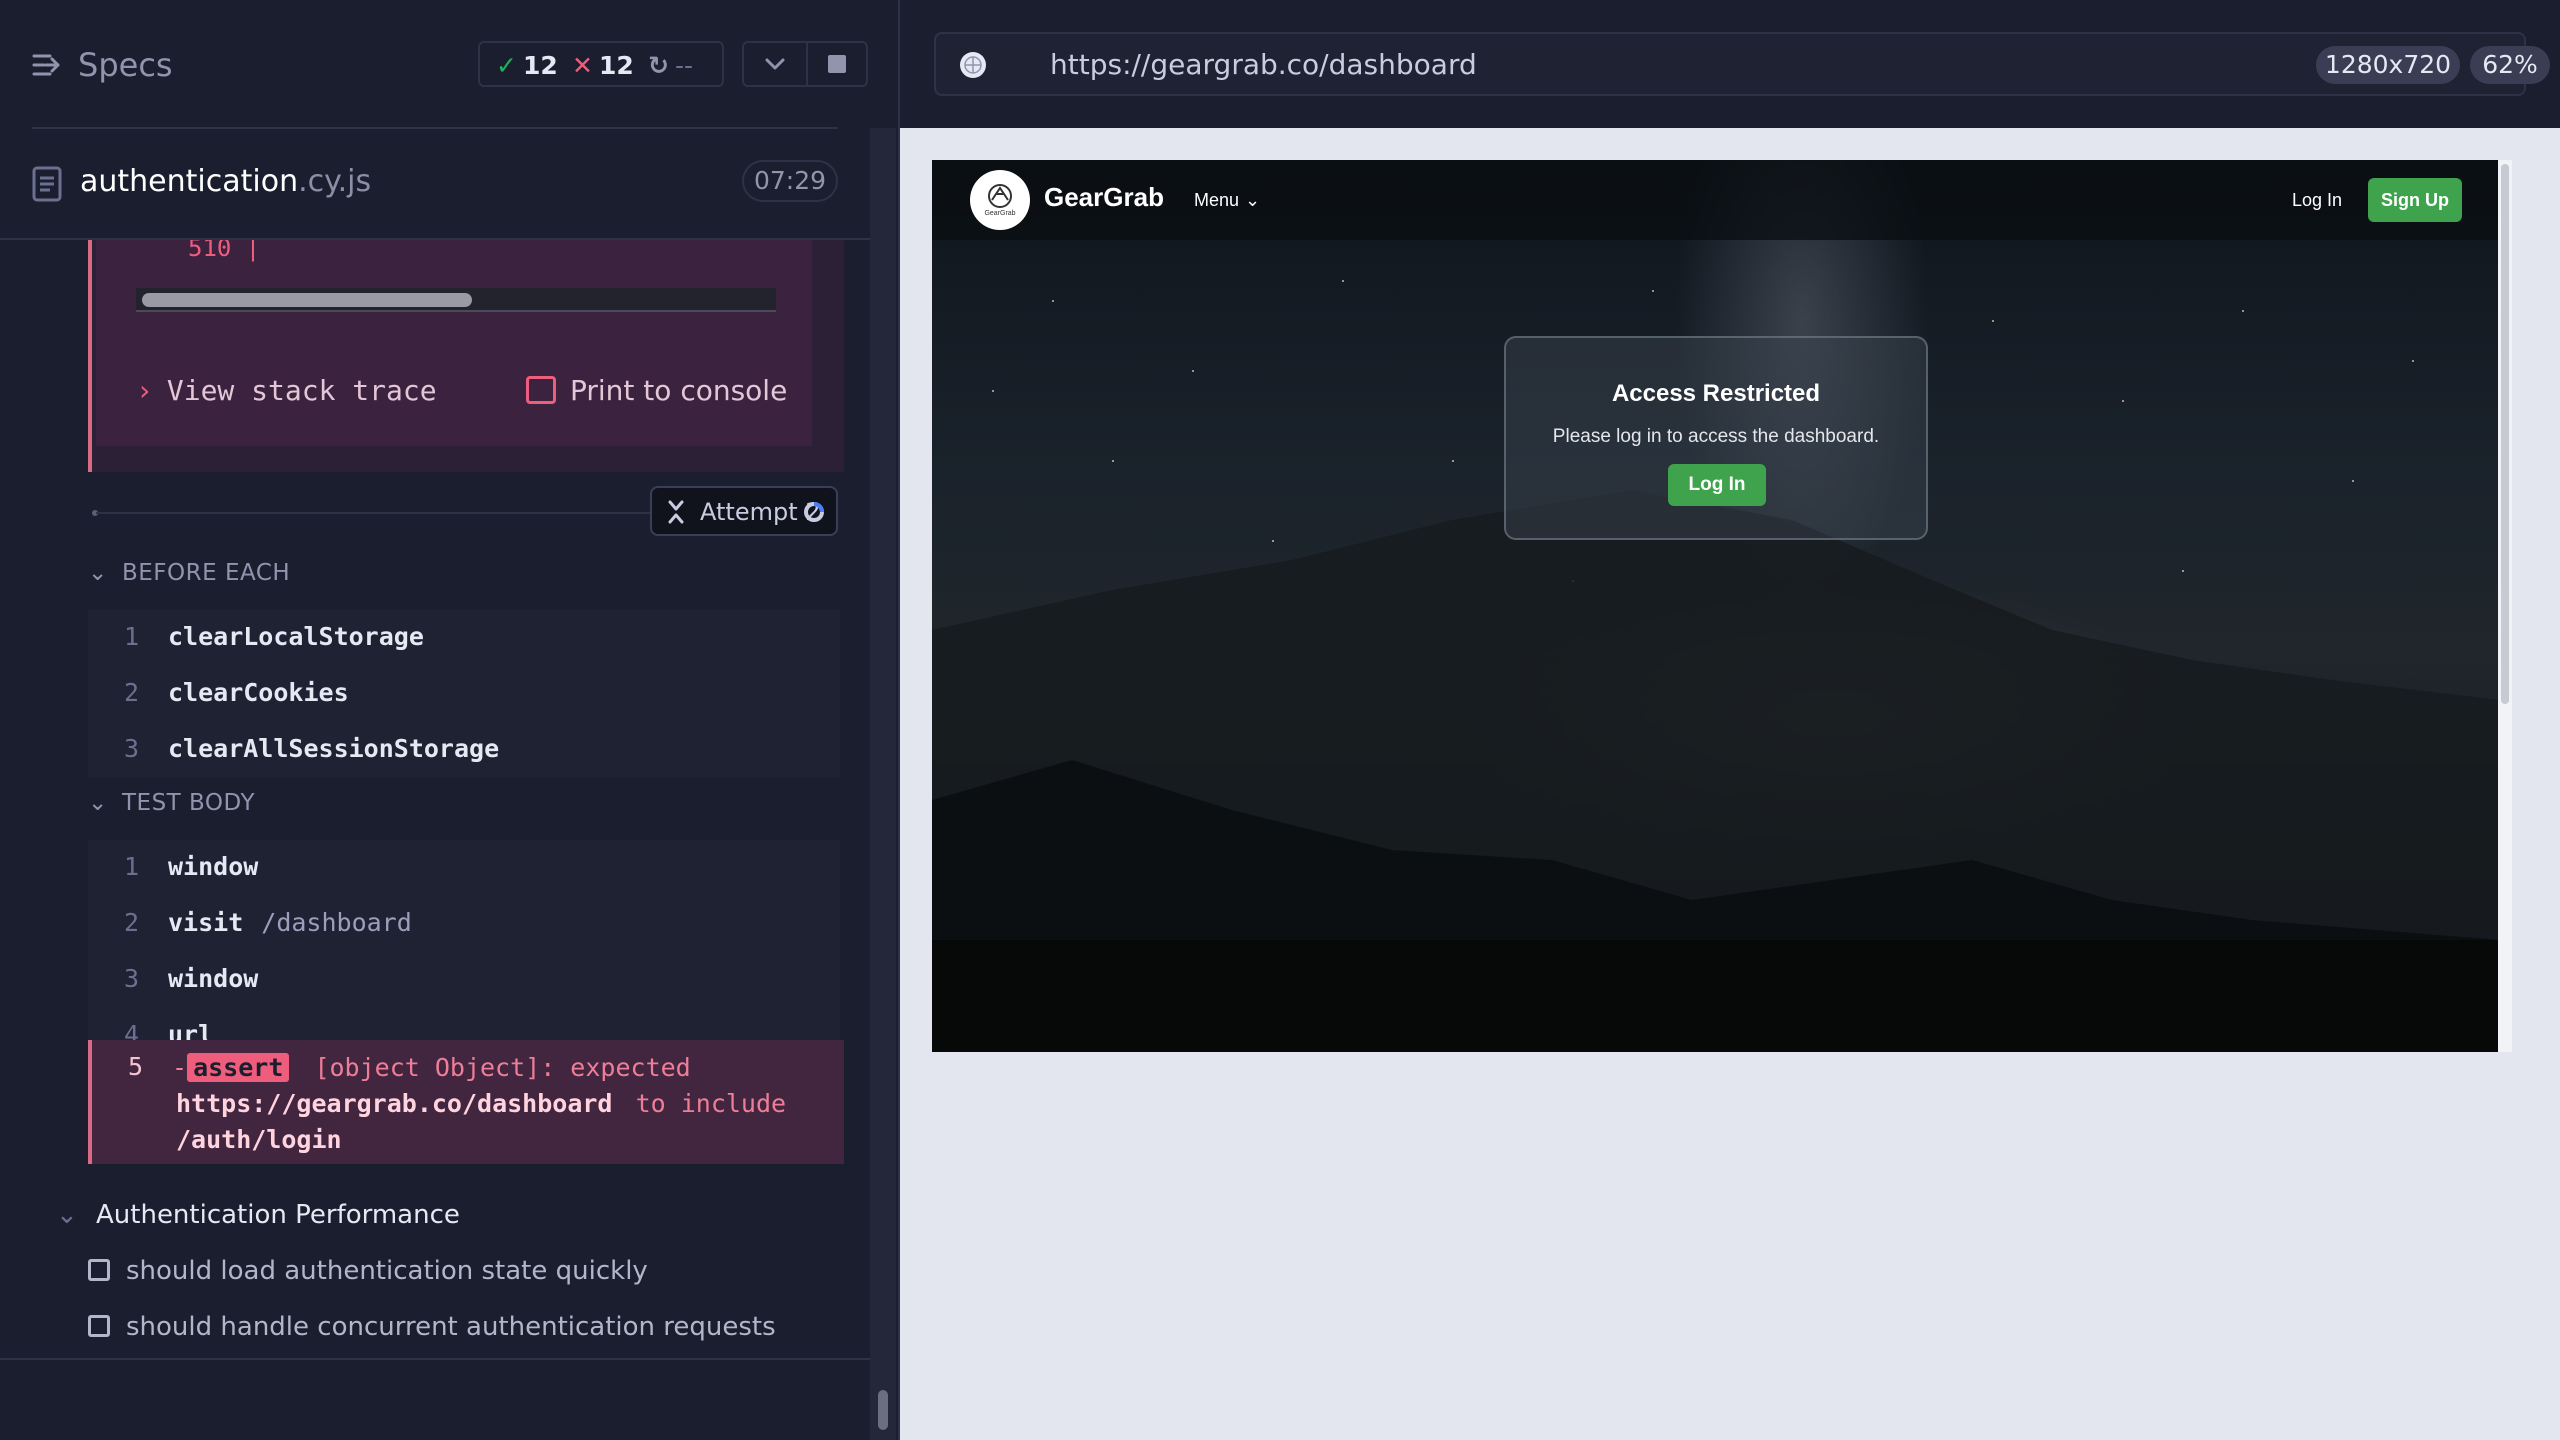 The width and height of the screenshot is (2560, 1440). Describe the element at coordinates (47, 184) in the screenshot. I see `document-icon` at that location.